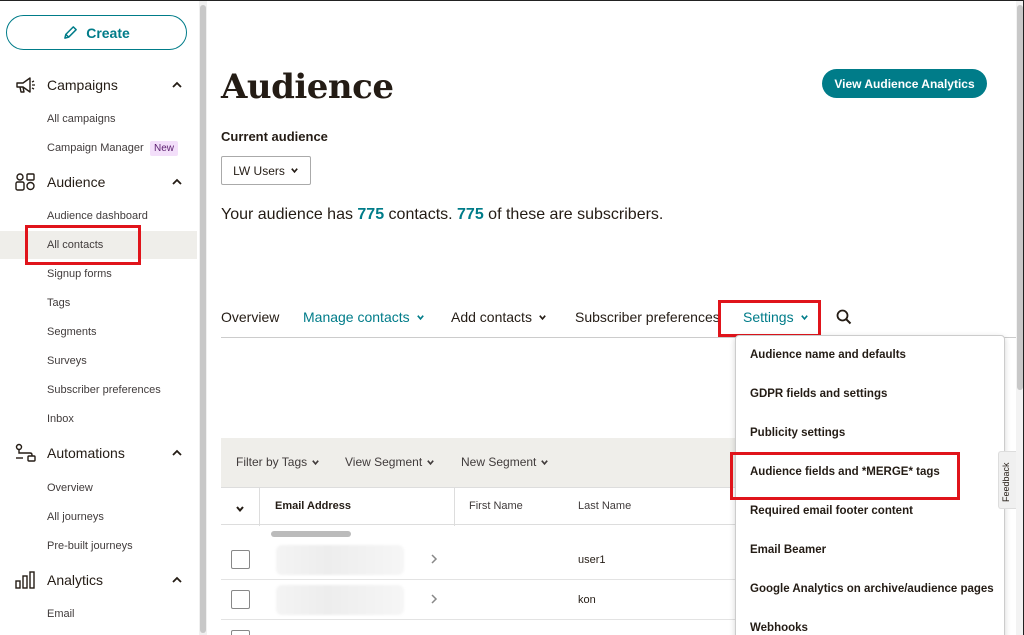  What do you see at coordinates (384, 462) in the screenshot?
I see `filter-label: View Segment` at bounding box center [384, 462].